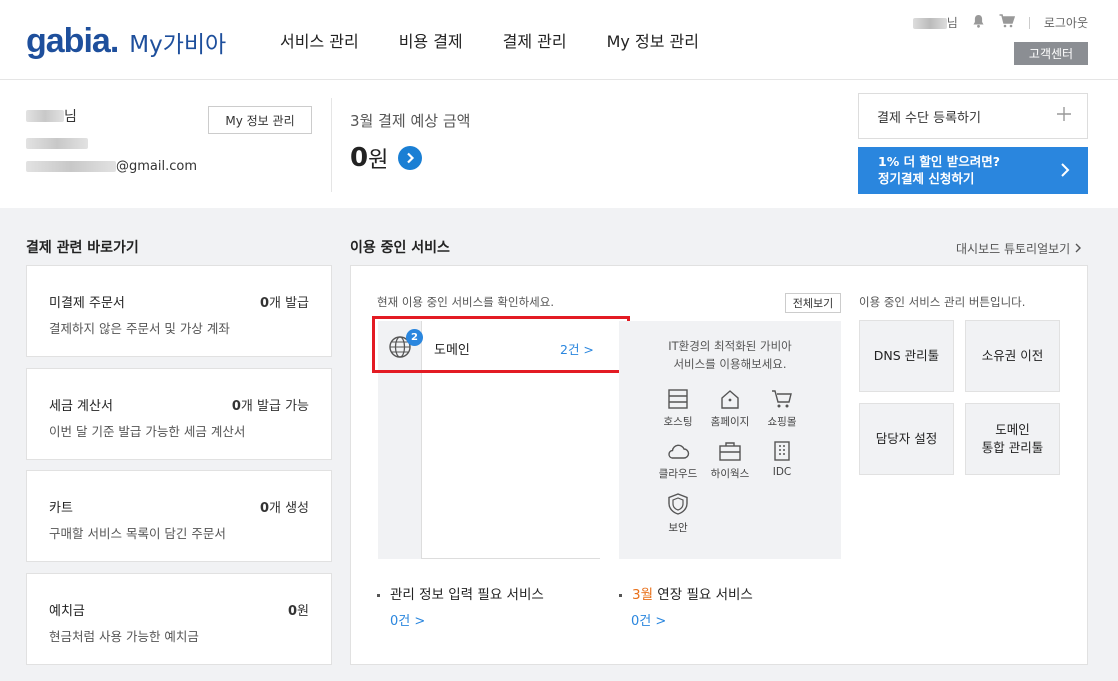 The image size is (1118, 681). I want to click on logout-link: 로그아웃, so click(1066, 22).